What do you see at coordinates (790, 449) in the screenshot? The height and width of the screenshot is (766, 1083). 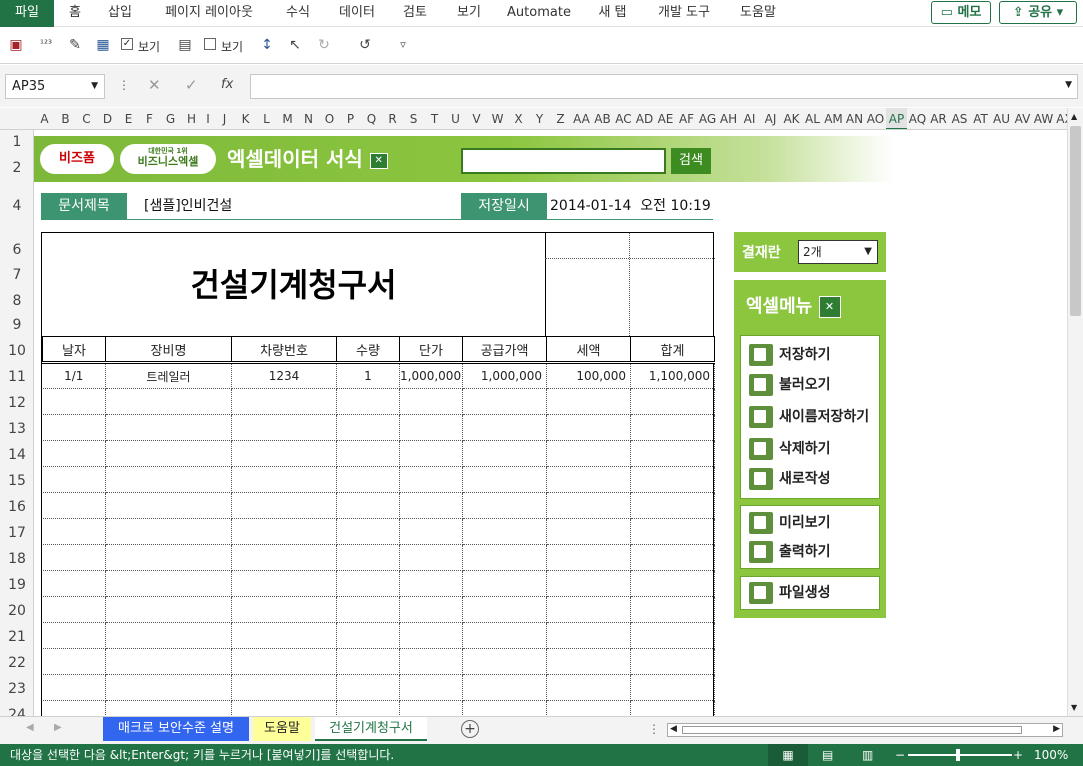 I see `menu-delete: 삭제하기` at bounding box center [790, 449].